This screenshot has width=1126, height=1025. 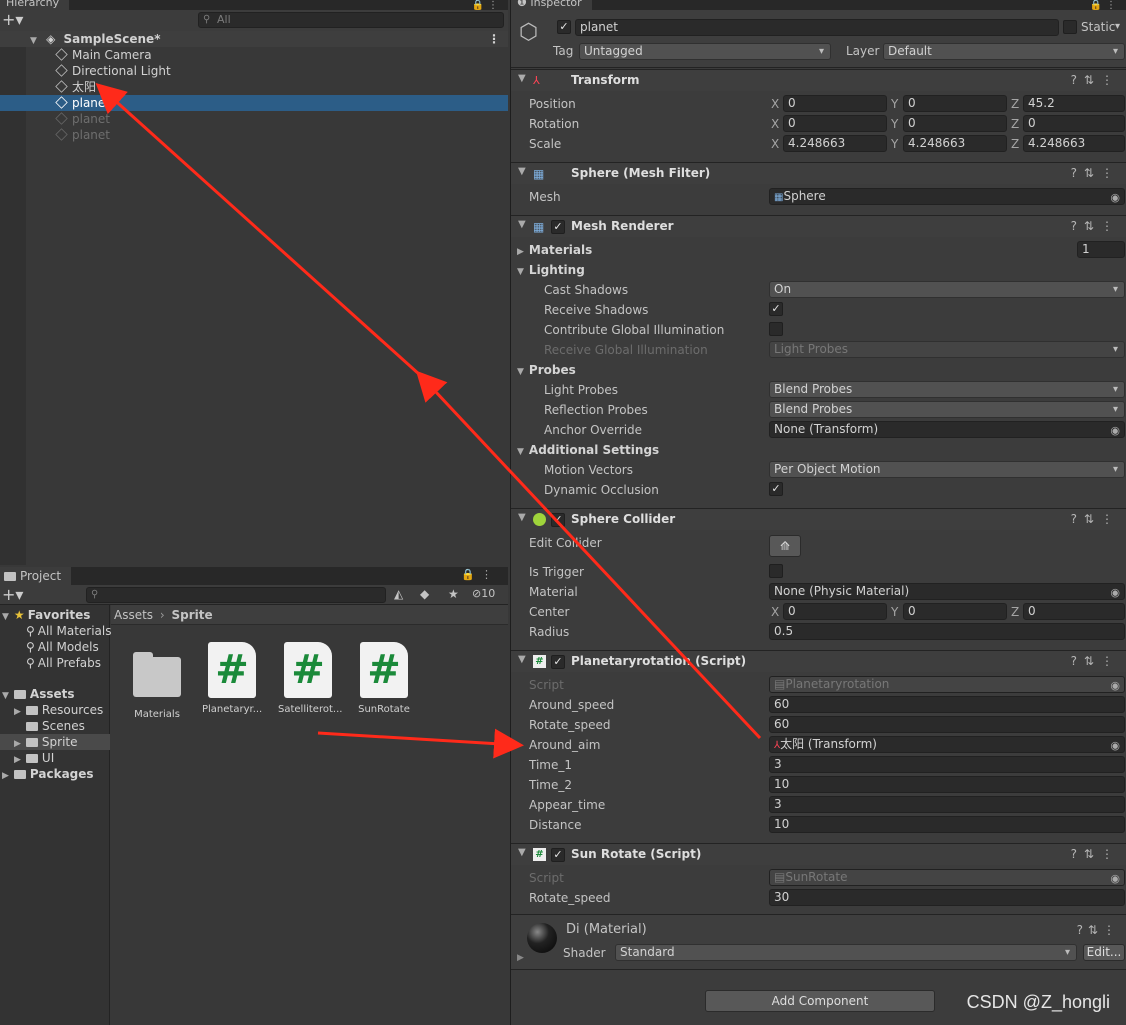 I want to click on static-checkbox, so click(x=1070, y=27).